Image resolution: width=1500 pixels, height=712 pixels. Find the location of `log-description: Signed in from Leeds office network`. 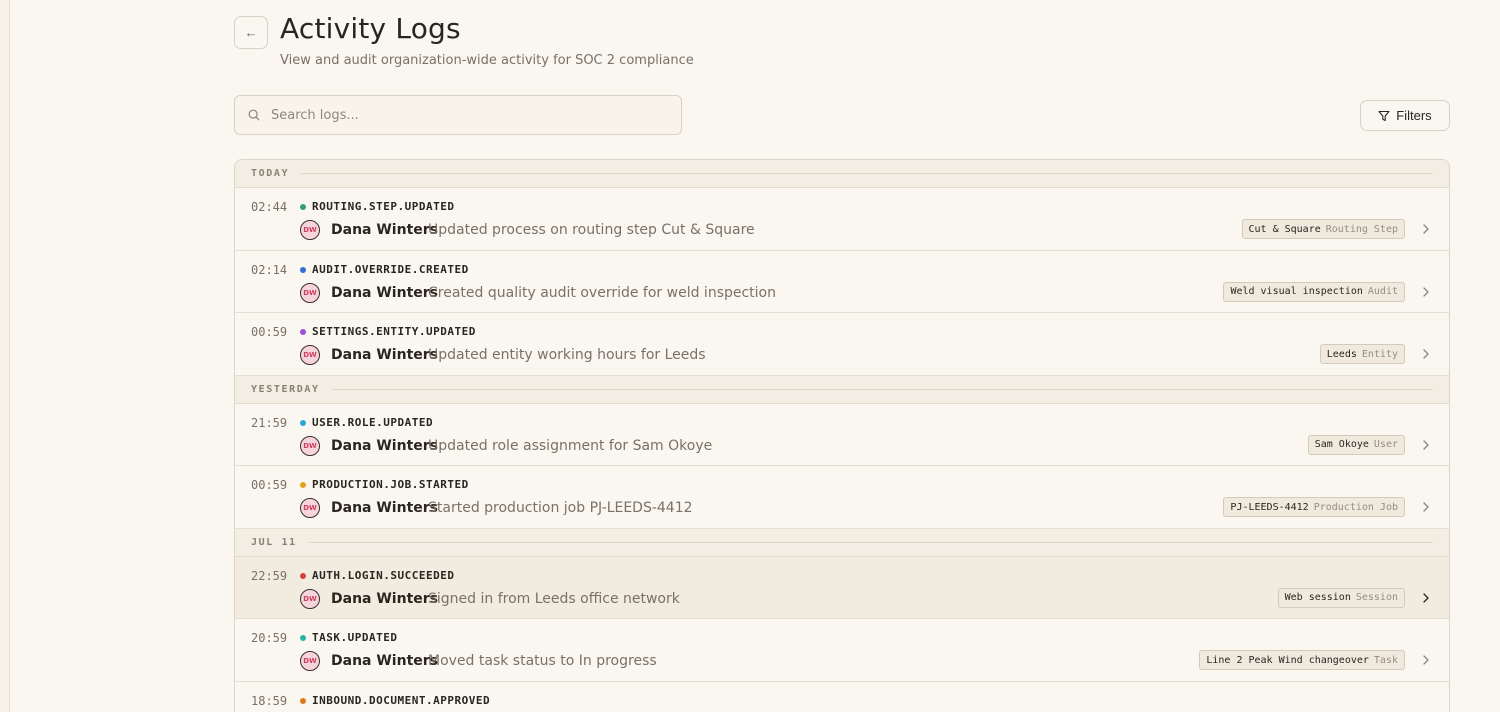

log-description: Signed in from Leeds office network is located at coordinates (554, 598).